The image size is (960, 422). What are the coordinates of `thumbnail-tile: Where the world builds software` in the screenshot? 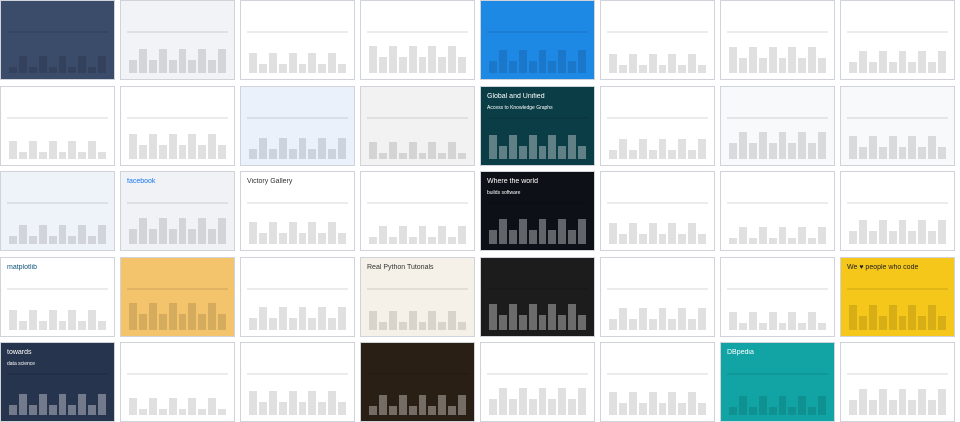 It's located at (537, 211).